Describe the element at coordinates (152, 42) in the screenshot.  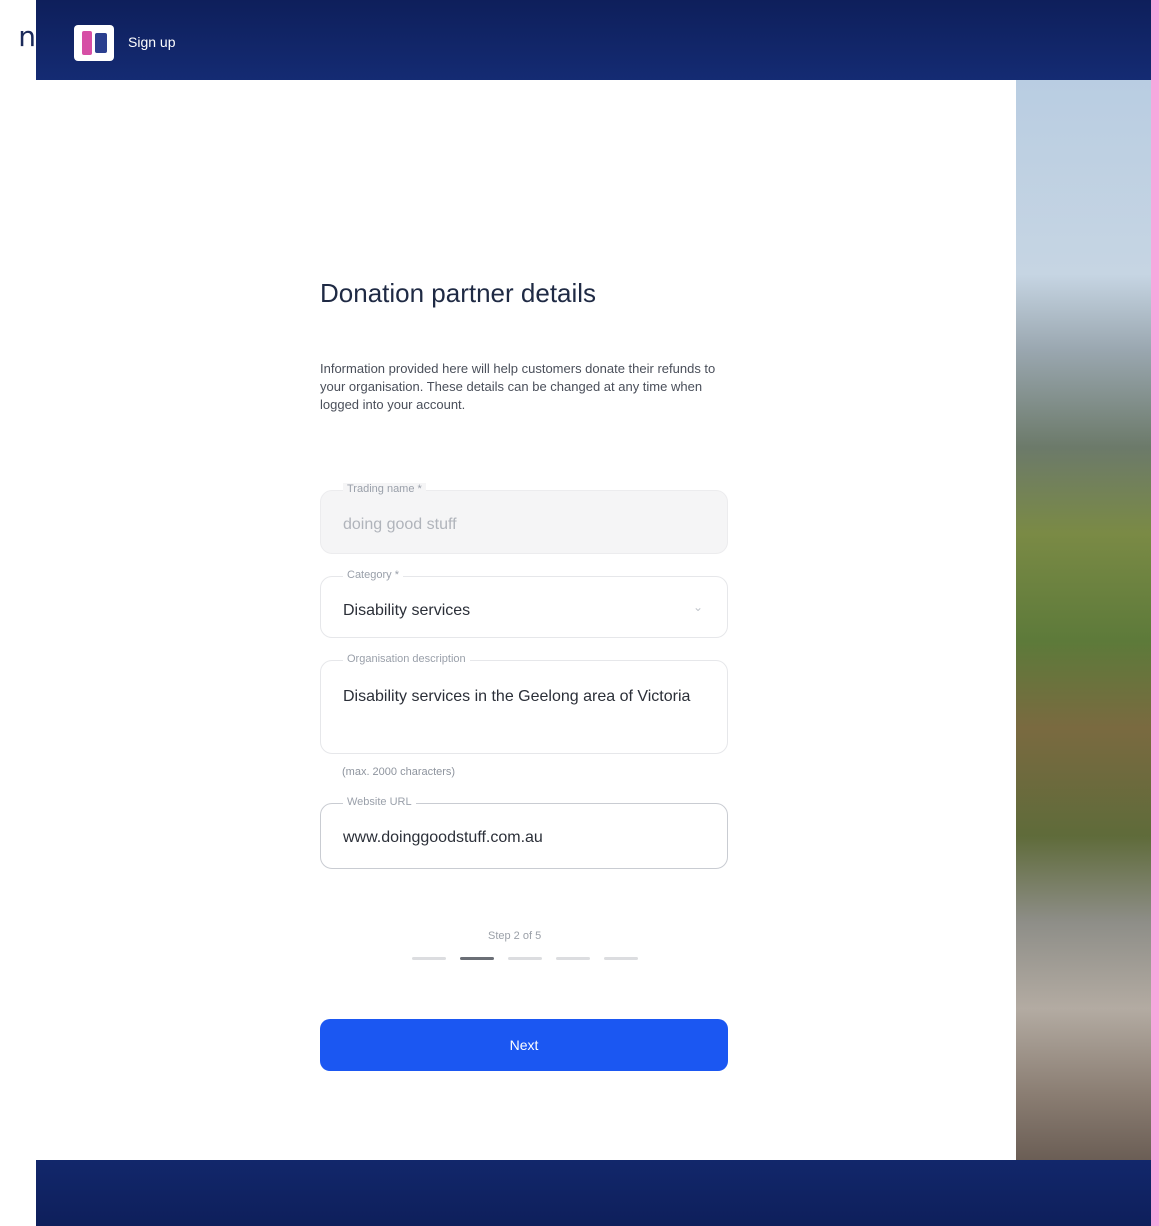
I see `page-title: Sign up` at that location.